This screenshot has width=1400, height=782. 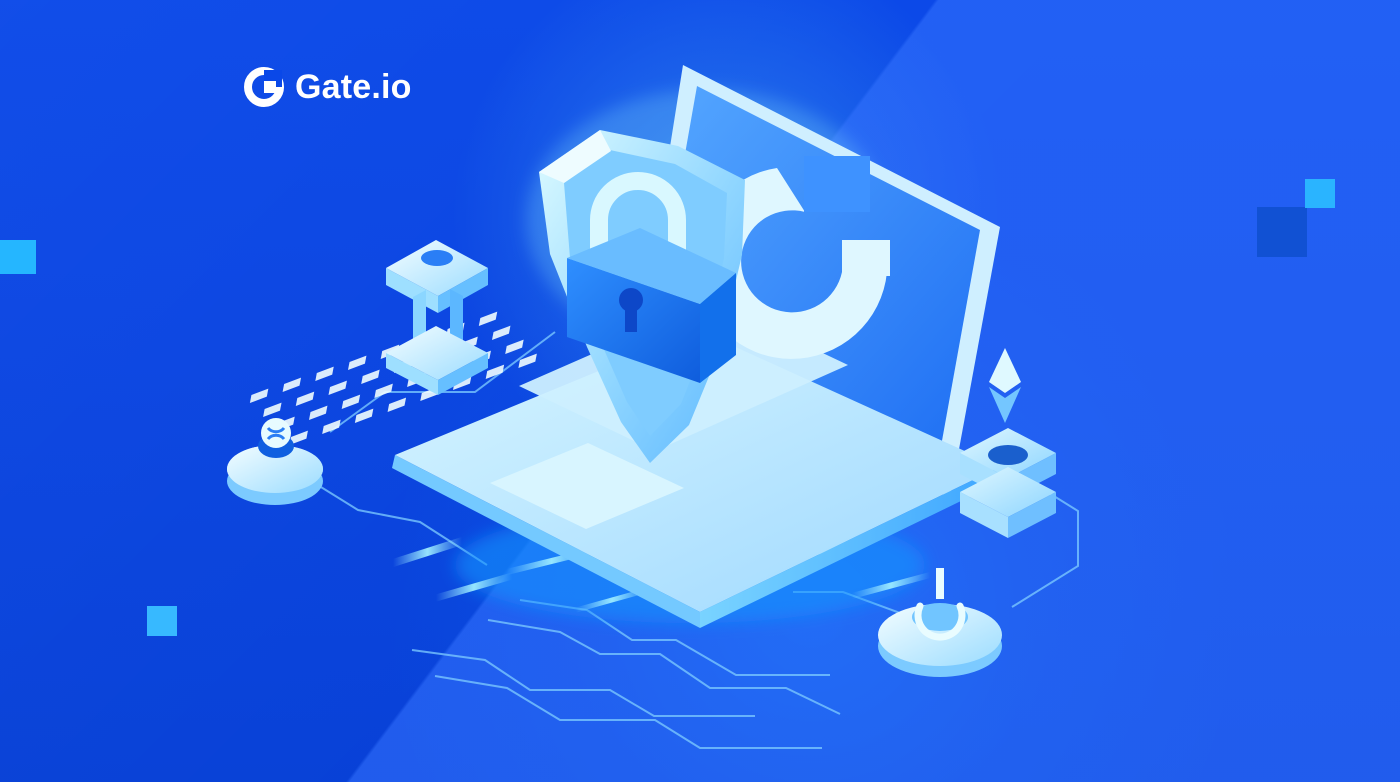 What do you see at coordinates (437, 317) in the screenshot?
I see `left-pedestal-node` at bounding box center [437, 317].